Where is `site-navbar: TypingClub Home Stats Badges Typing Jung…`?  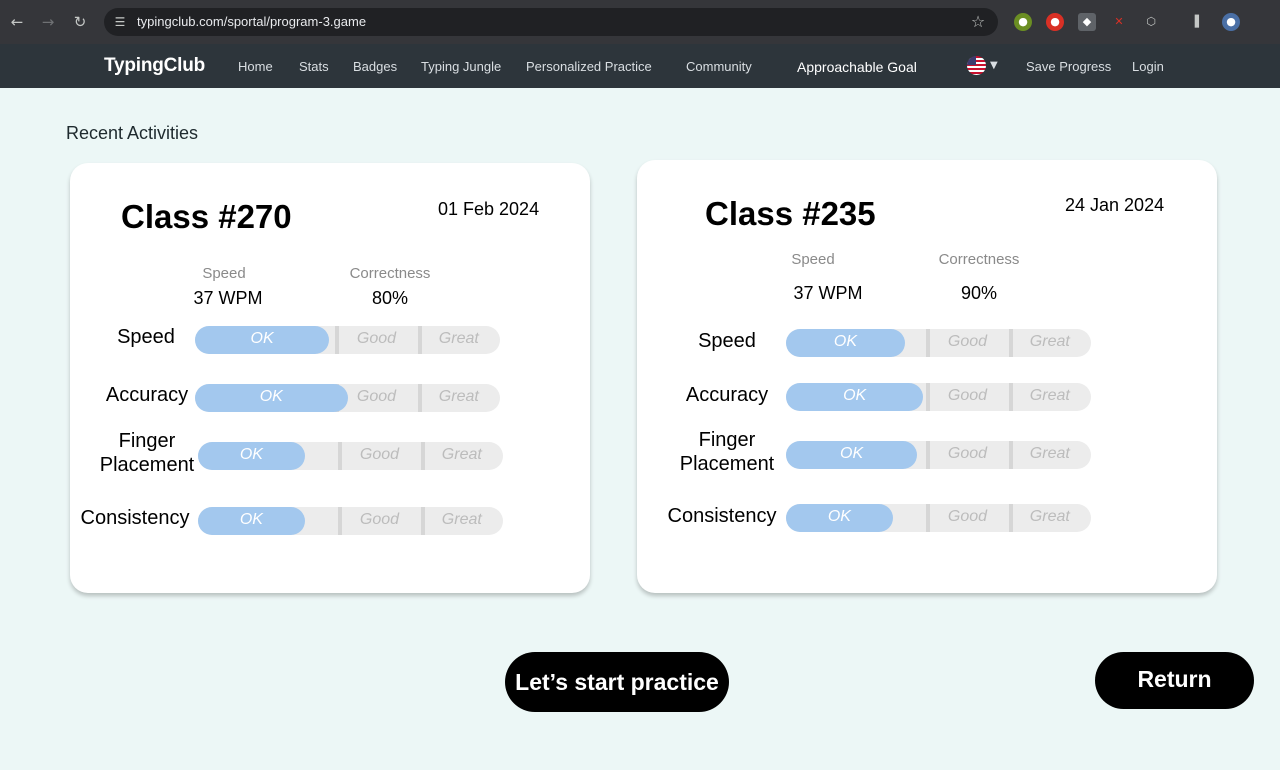 site-navbar: TypingClub Home Stats Badges Typing Jung… is located at coordinates (640, 66).